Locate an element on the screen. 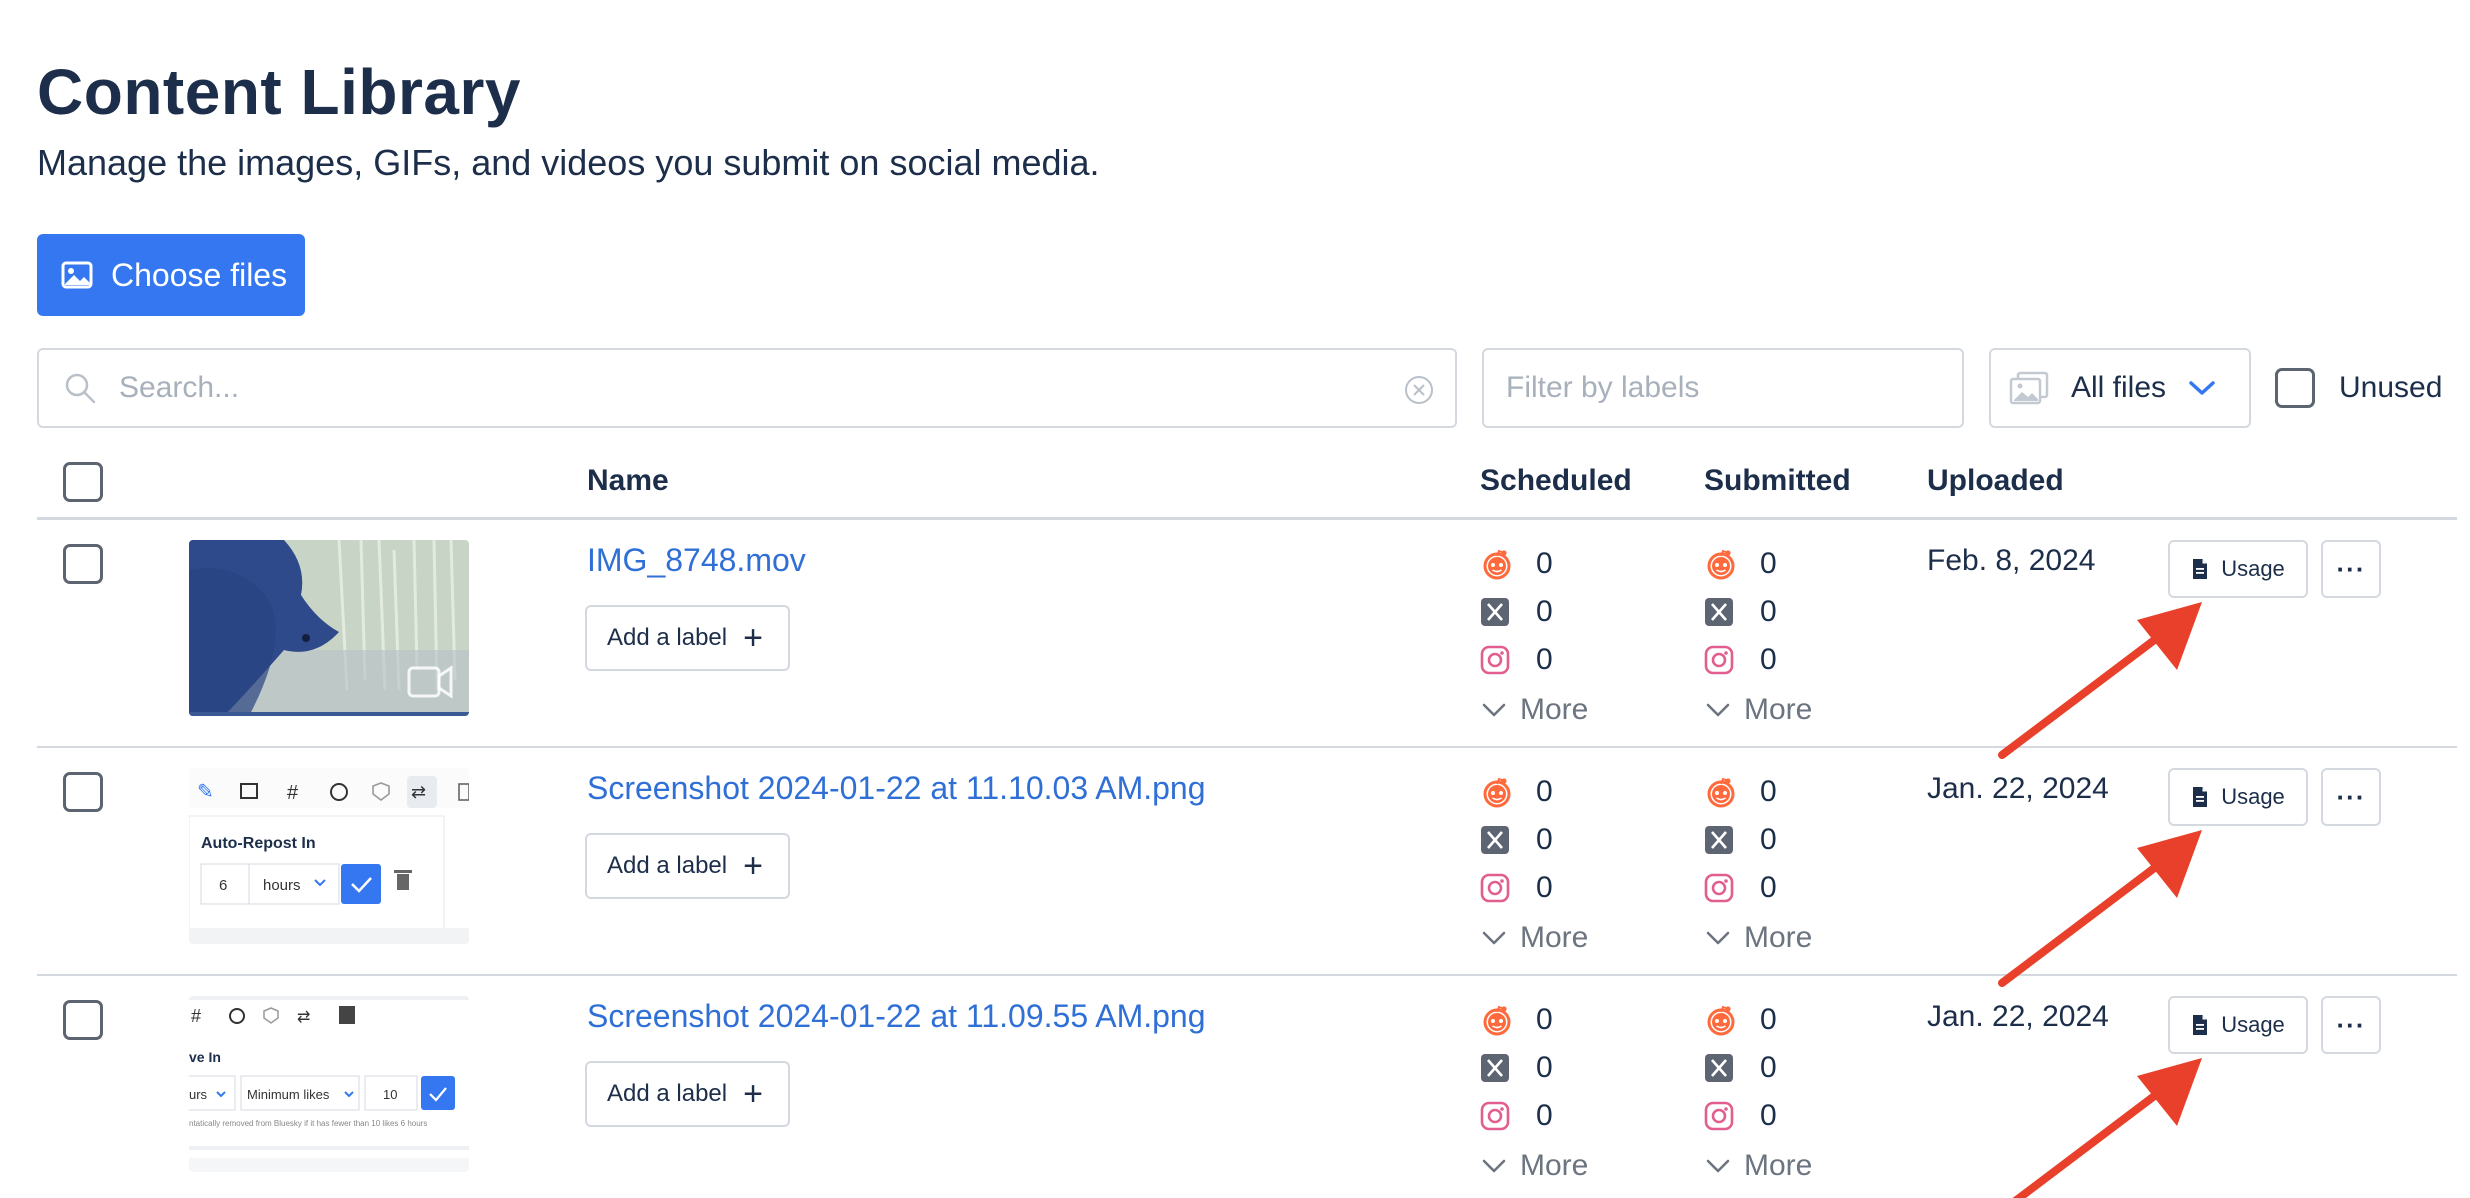 The width and height of the screenshot is (2470, 1198). gallery-icon is located at coordinates (2029, 388).